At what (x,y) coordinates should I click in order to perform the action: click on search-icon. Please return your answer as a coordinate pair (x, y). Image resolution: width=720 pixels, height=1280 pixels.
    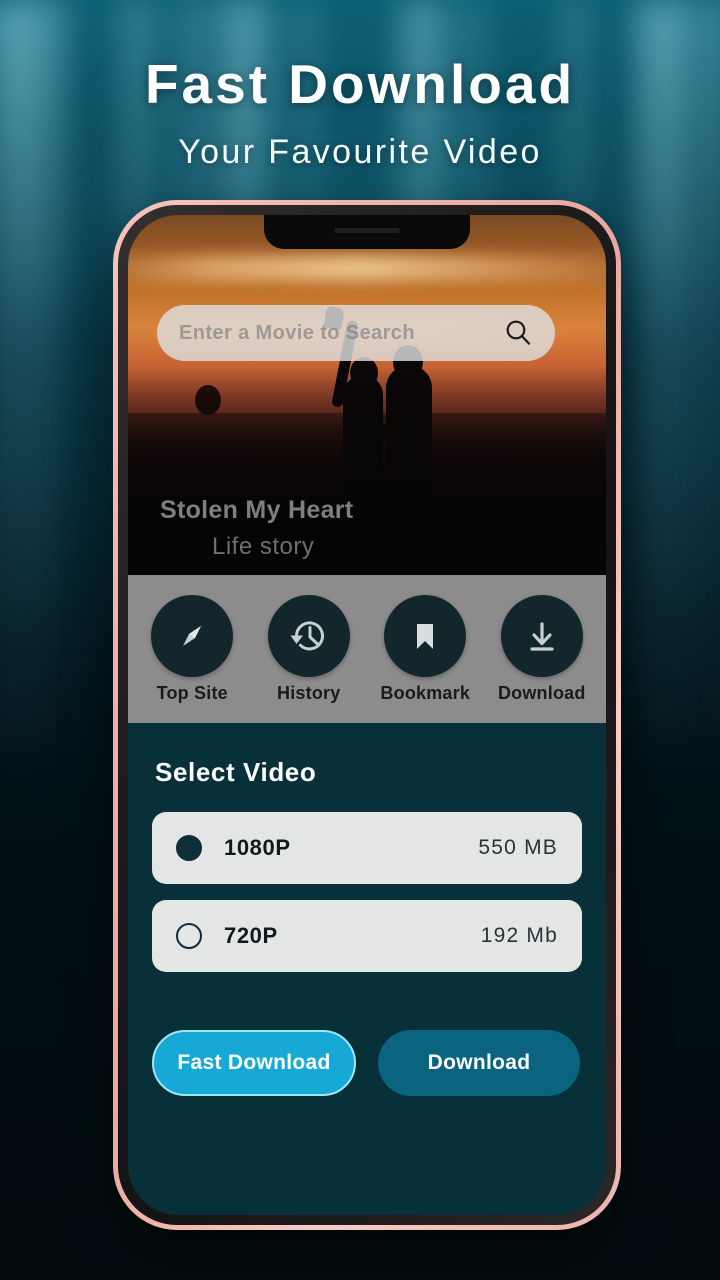
    Looking at the image, I should click on (518, 333).